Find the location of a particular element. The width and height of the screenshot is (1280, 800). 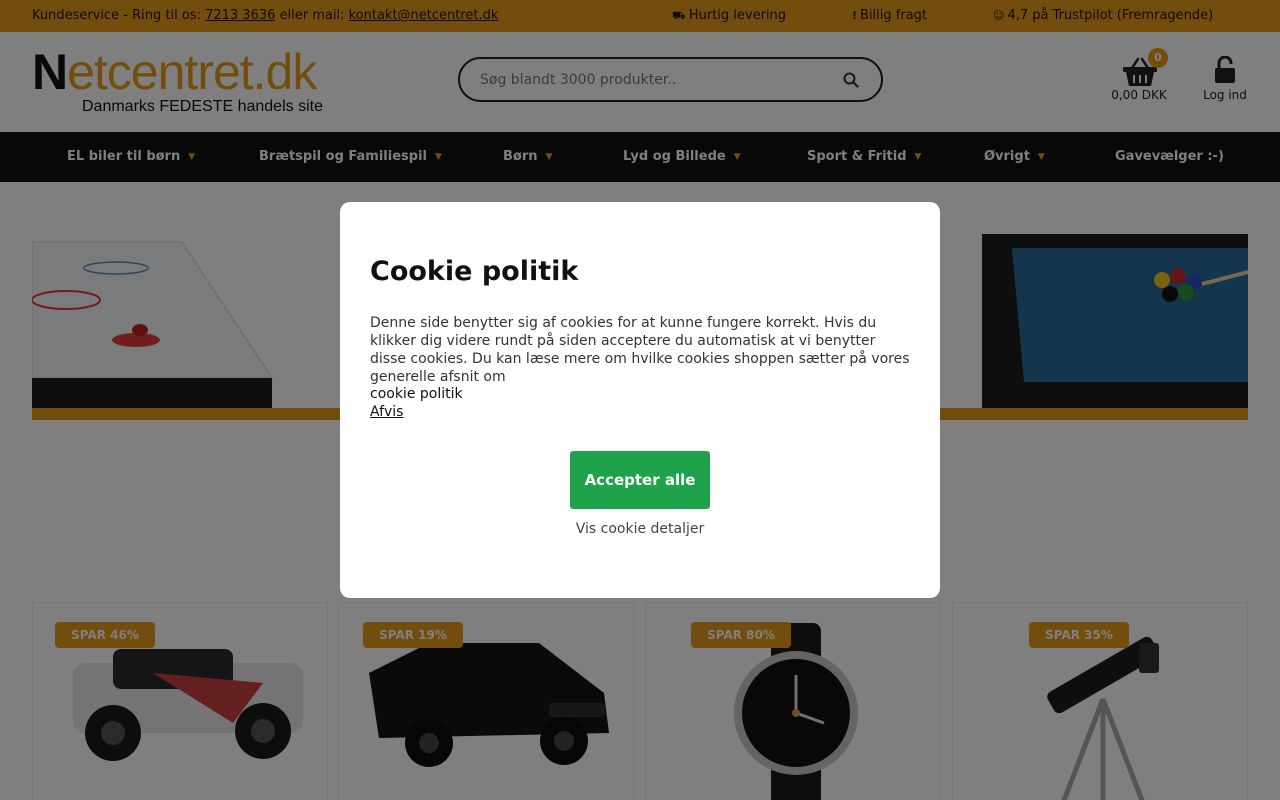

accept-all-button: Accepter alle is located at coordinates (640, 480).